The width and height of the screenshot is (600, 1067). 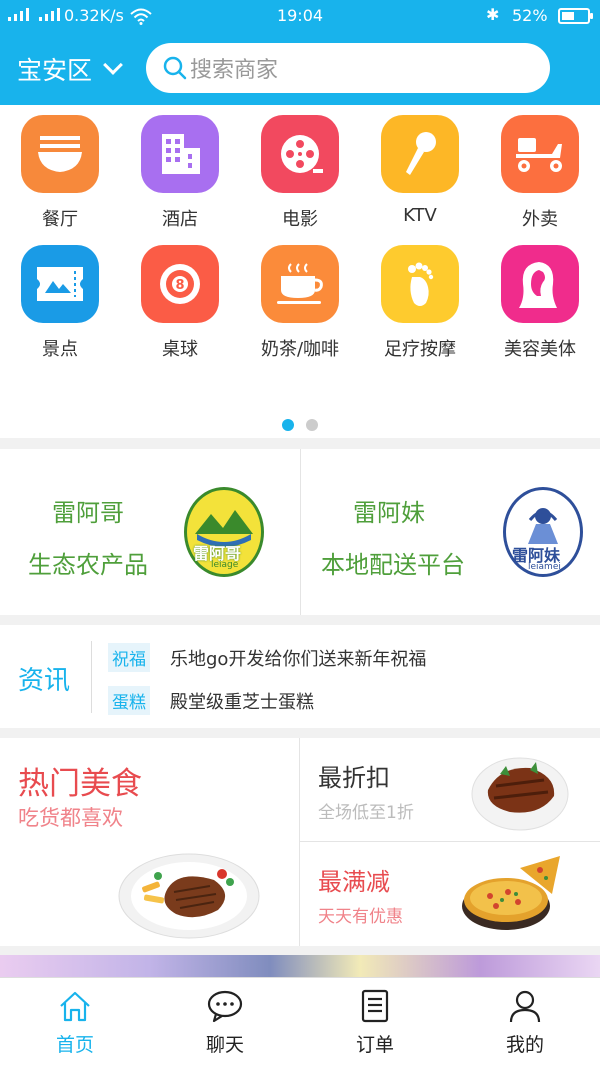 I want to click on news-item: 祝福 乐地go开发给你们送来新年祝福, so click(x=267, y=657).